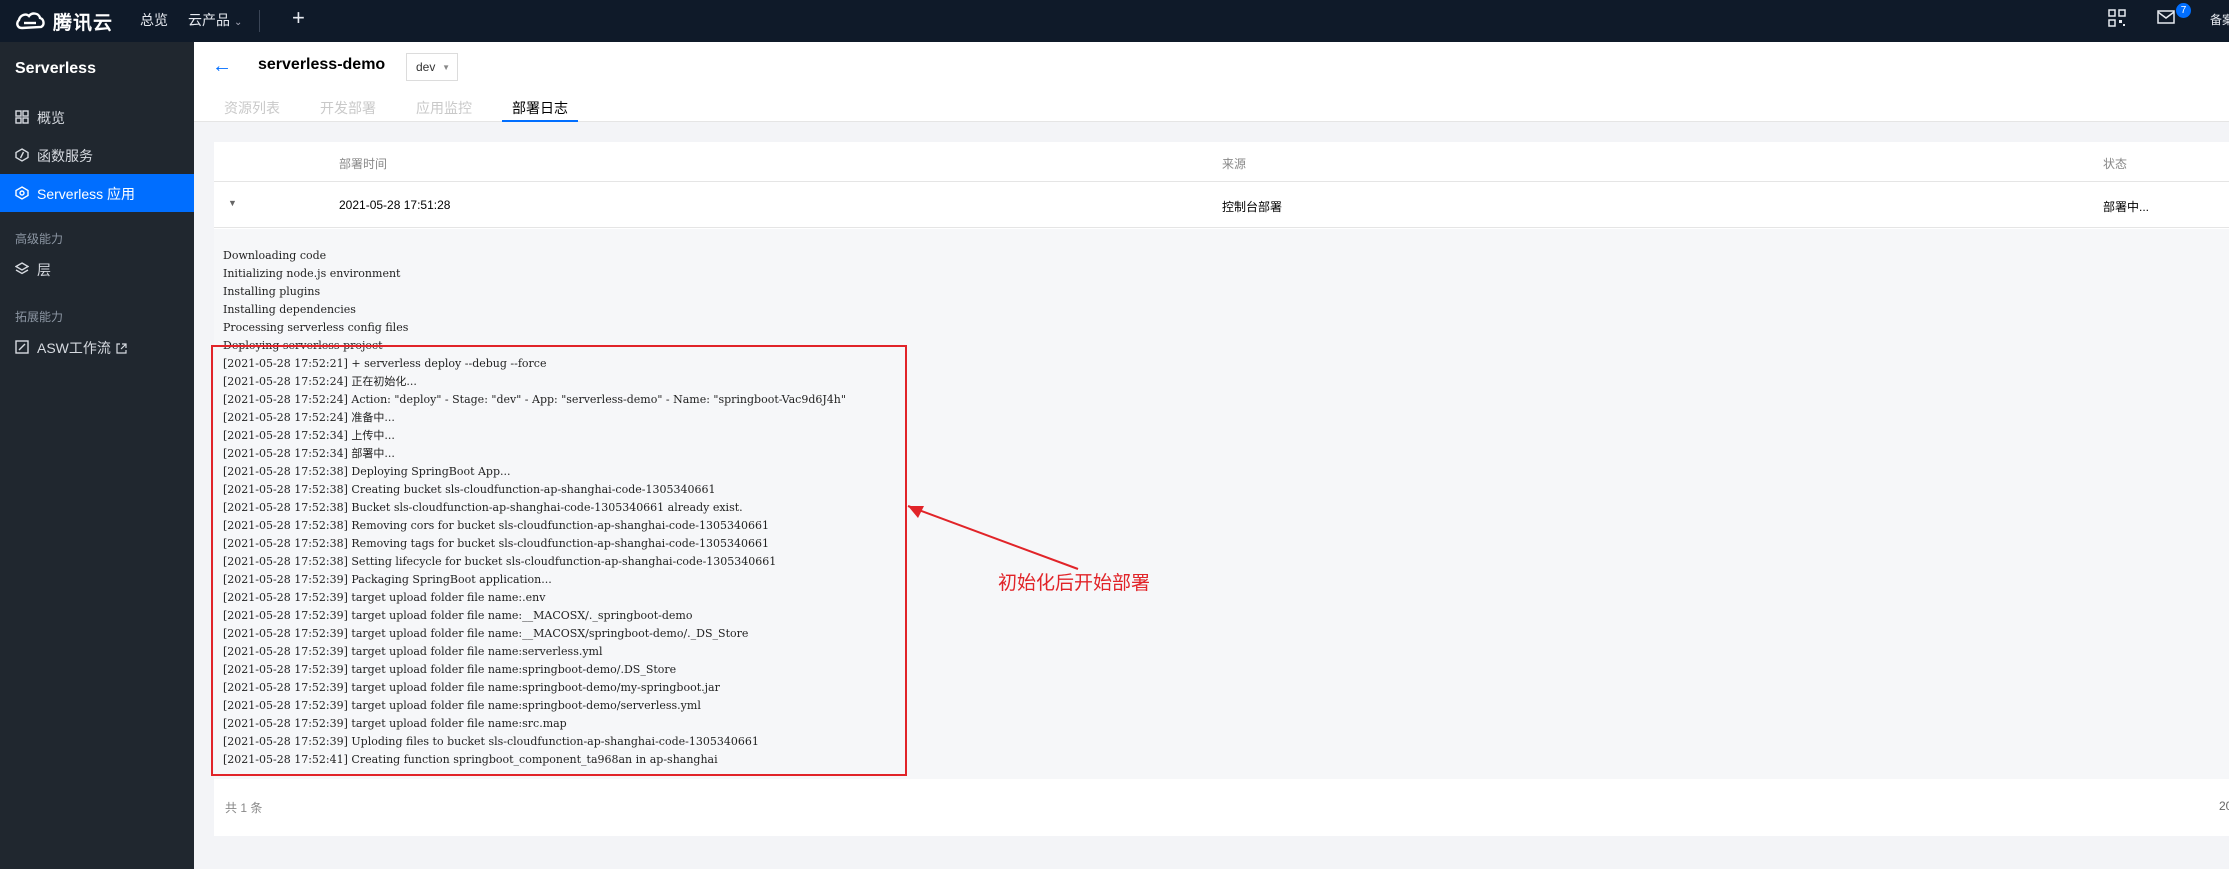 The image size is (2229, 869). Describe the element at coordinates (30, 21) in the screenshot. I see `tencent-cloud-logo-icon` at that location.